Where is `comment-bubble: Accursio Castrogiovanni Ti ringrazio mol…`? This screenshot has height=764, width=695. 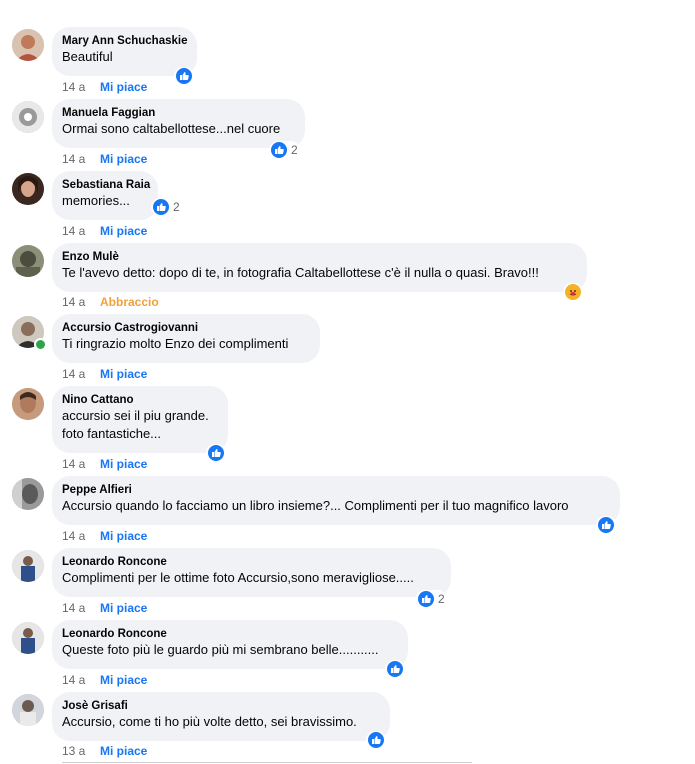 comment-bubble: Accursio Castrogiovanni Ti ringrazio mol… is located at coordinates (186, 338).